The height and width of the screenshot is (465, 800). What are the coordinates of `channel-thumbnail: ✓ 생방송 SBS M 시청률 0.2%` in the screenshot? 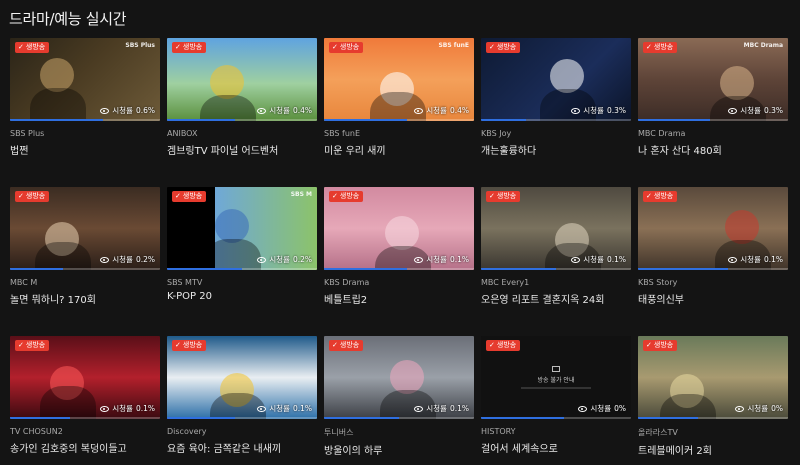 It's located at (242, 228).